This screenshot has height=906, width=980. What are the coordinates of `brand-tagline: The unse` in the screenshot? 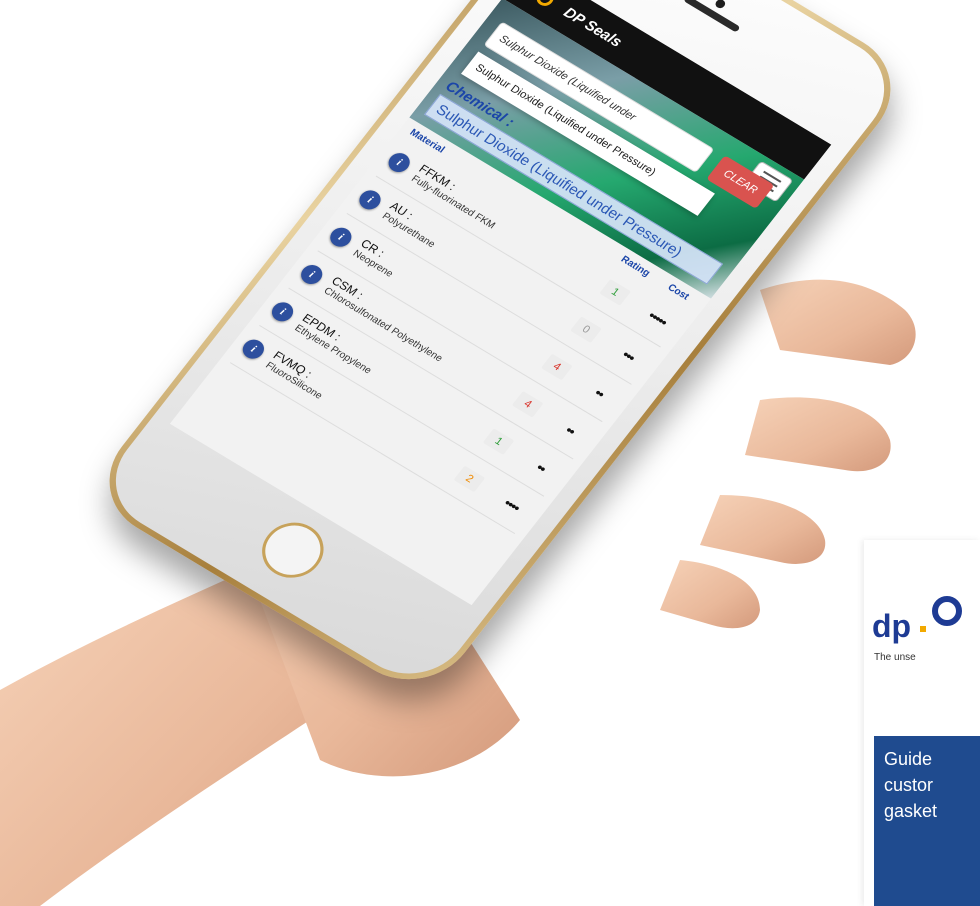 It's located at (895, 657).